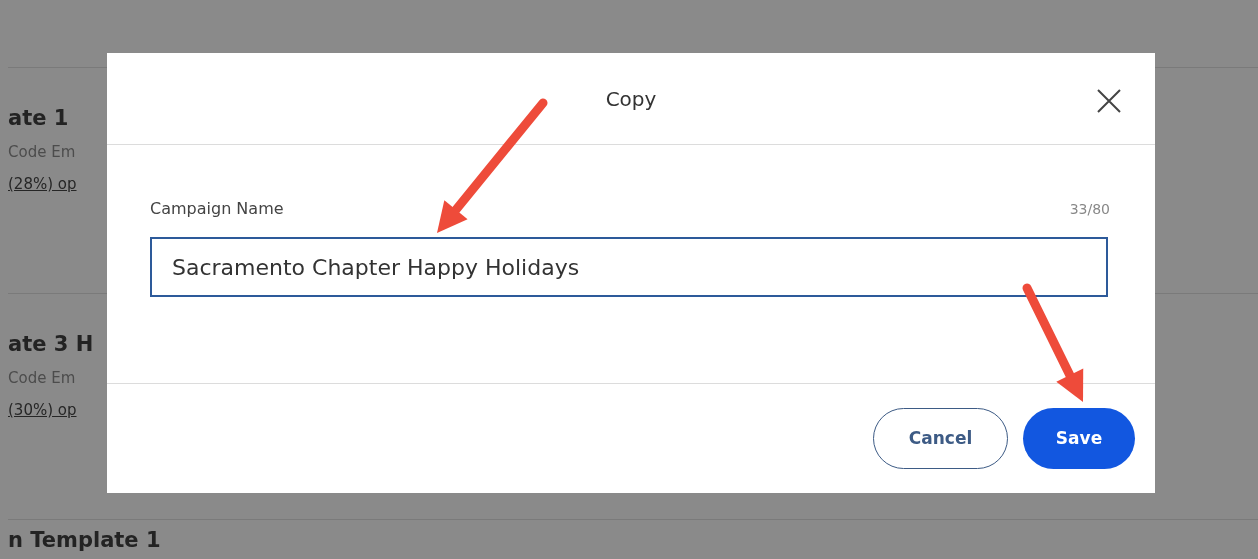  I want to click on open-rate-link: (30%) op, so click(42, 409).